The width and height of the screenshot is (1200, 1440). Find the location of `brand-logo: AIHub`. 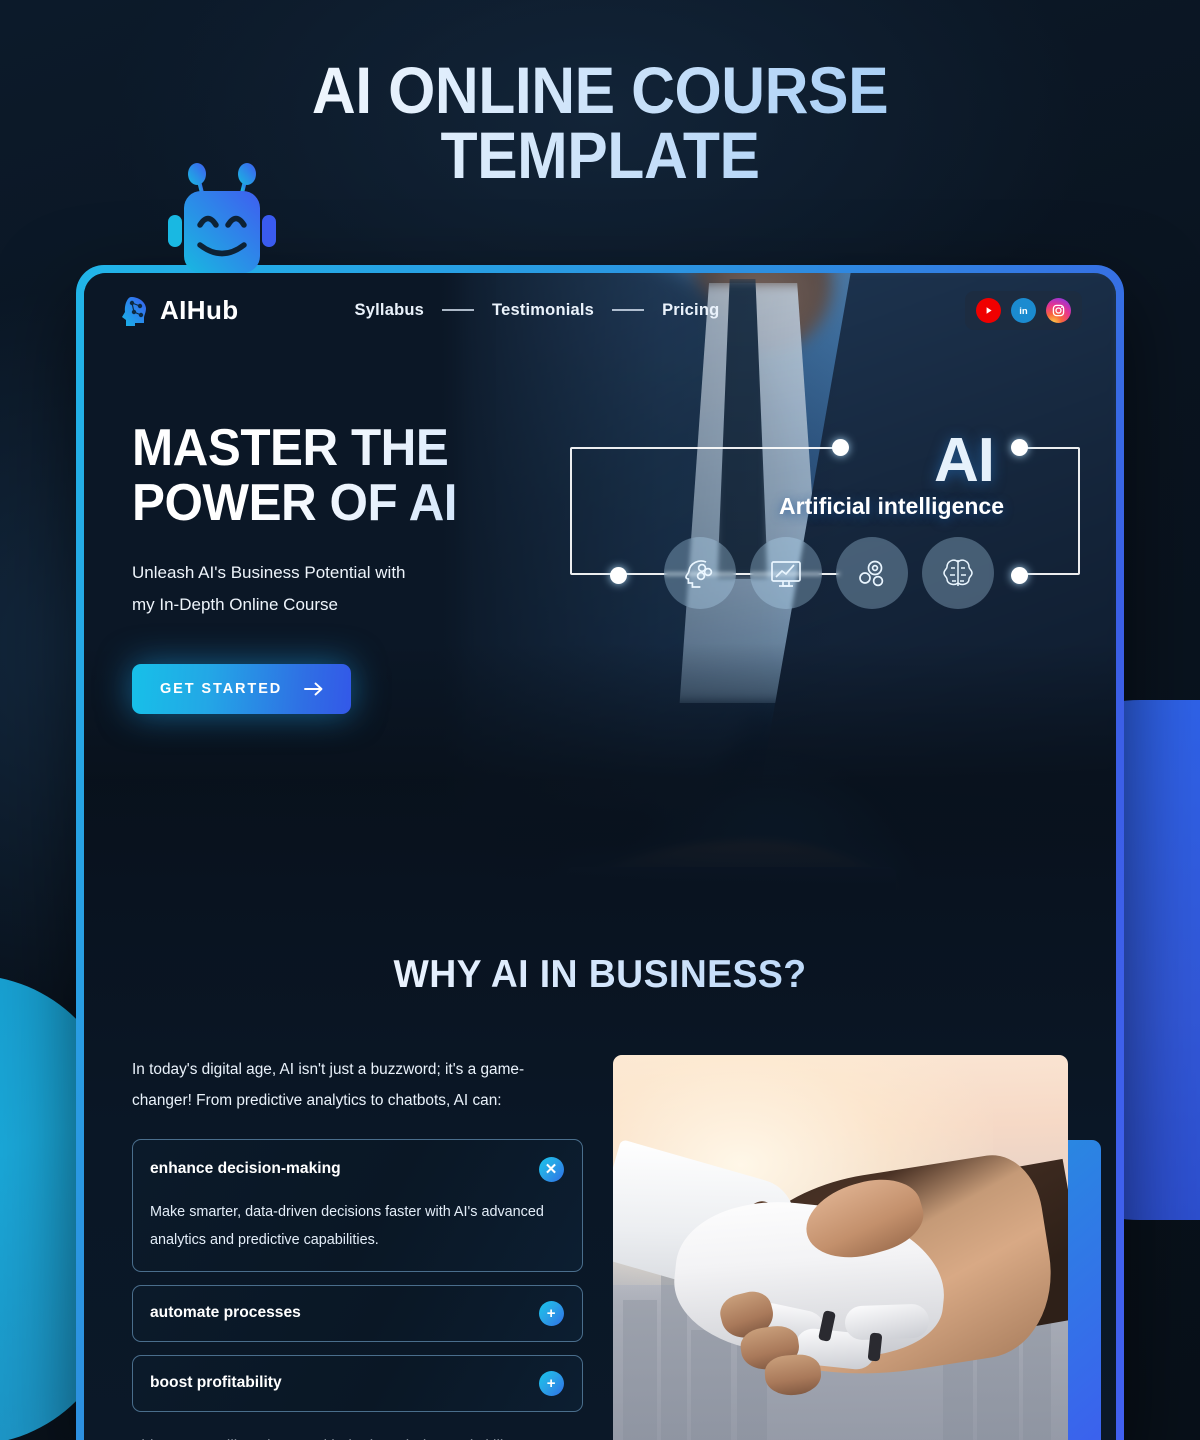

brand-logo: AIHub is located at coordinates (178, 310).